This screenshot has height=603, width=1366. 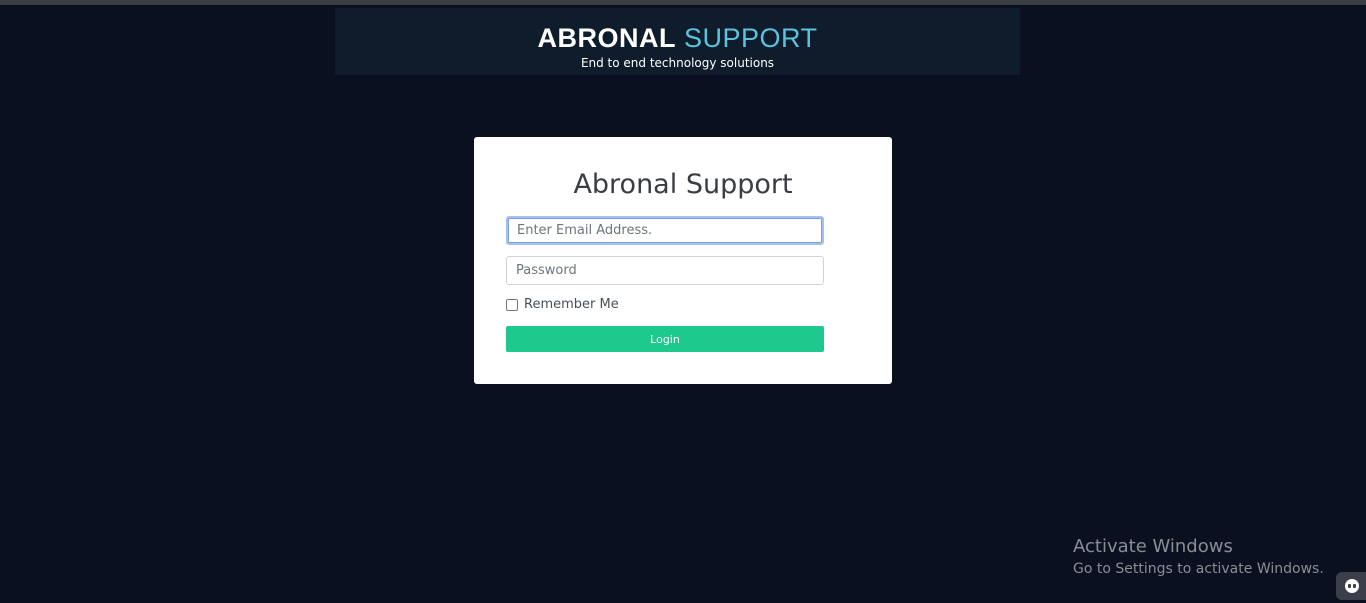 What do you see at coordinates (1153, 546) in the screenshot?
I see `watermark-title: Activate Windows` at bounding box center [1153, 546].